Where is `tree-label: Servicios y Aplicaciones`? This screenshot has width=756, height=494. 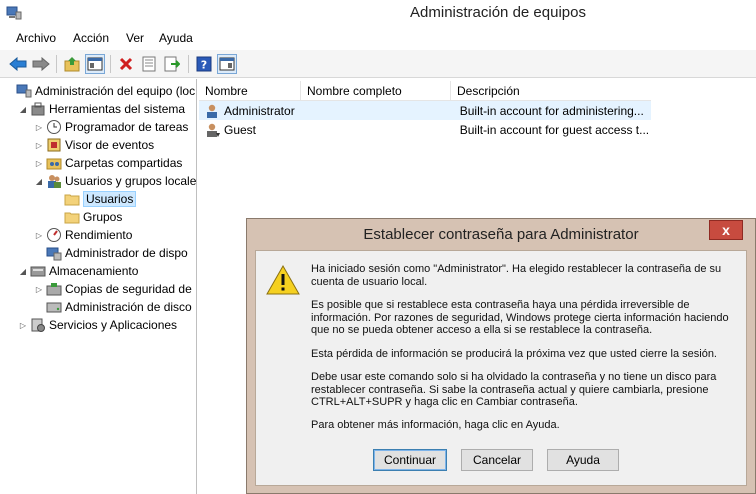 tree-label: Servicios y Aplicaciones is located at coordinates (113, 325).